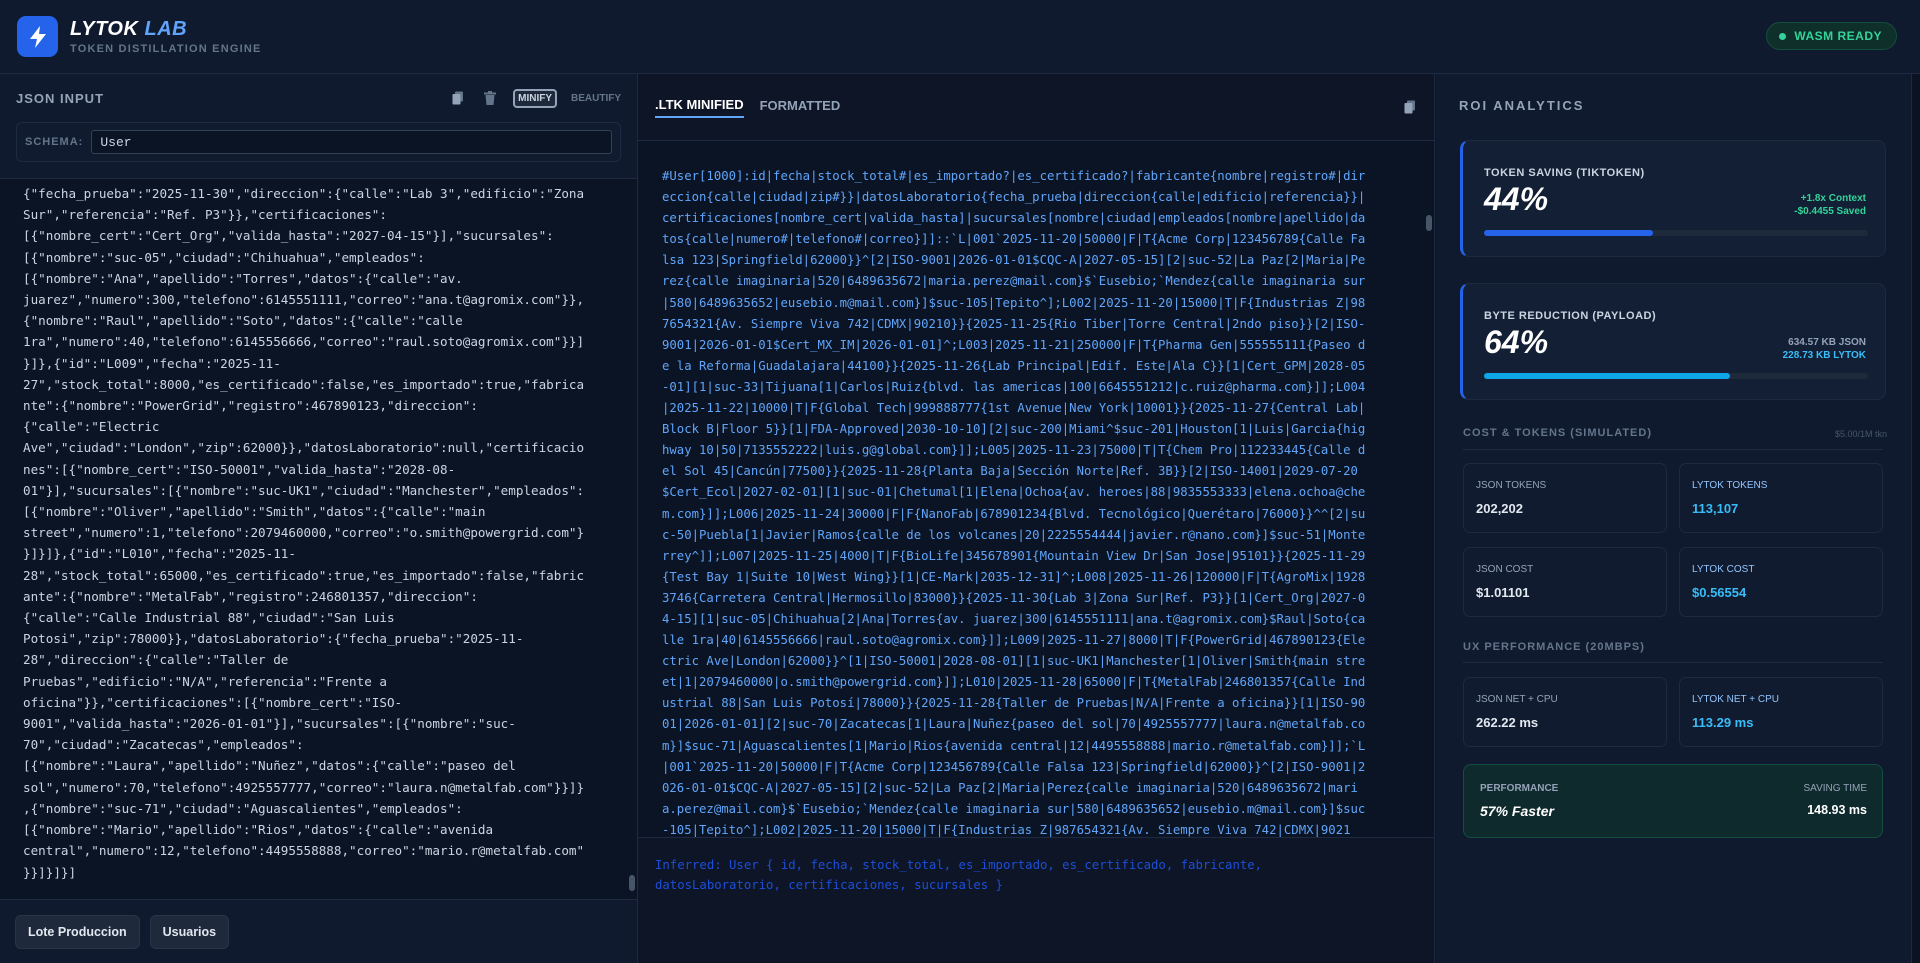 The width and height of the screenshot is (1920, 963). I want to click on context-gain: +1.8x Context, so click(1833, 198).